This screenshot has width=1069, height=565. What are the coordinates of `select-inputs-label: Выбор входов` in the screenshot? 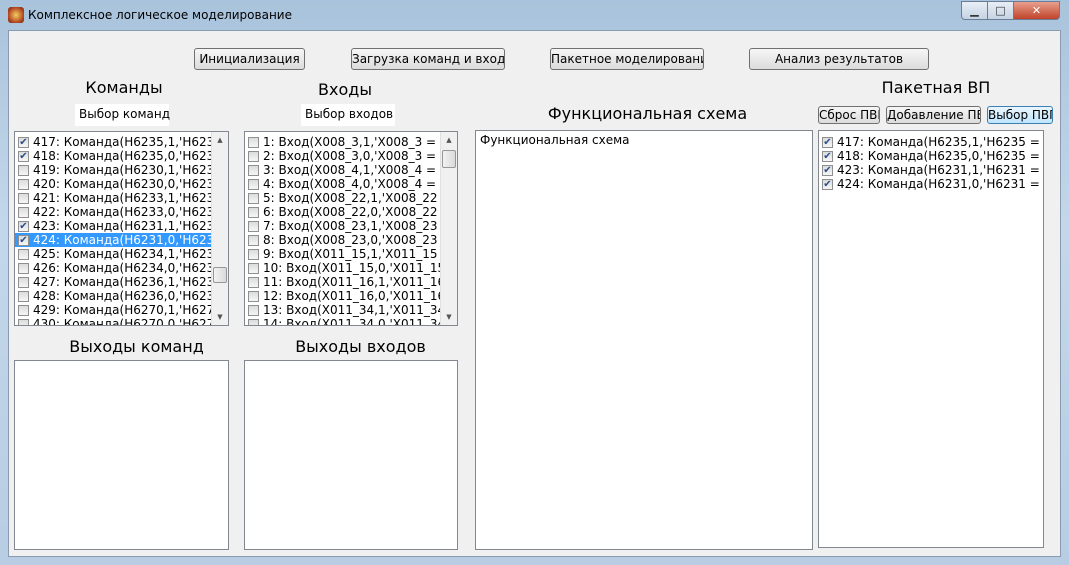 It's located at (348, 115).